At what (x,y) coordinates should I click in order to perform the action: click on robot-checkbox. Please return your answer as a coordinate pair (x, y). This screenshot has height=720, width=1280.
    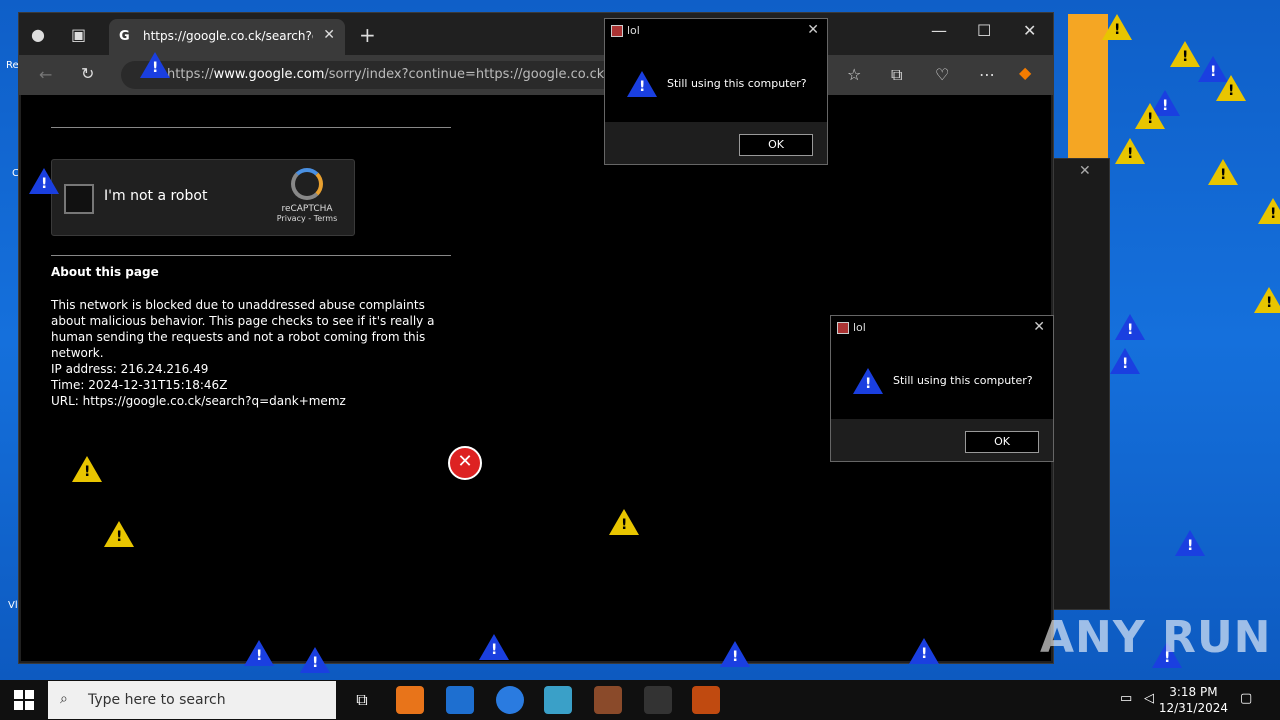
    Looking at the image, I should click on (79, 199).